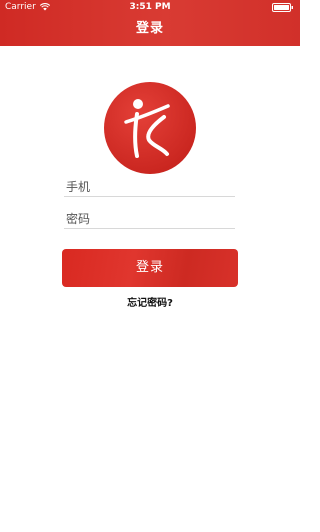 This screenshot has height=532, width=320. Describe the element at coordinates (282, 7) in the screenshot. I see `battery-icon` at that location.